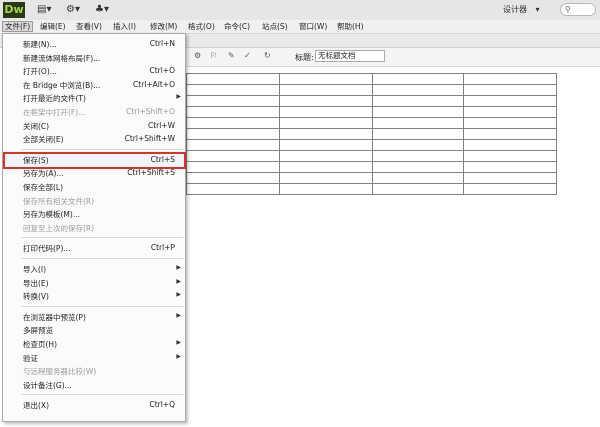 Image resolution: width=600 pixels, height=427 pixels. Describe the element at coordinates (247, 55) in the screenshot. I see `validate-icon: ✓` at that location.